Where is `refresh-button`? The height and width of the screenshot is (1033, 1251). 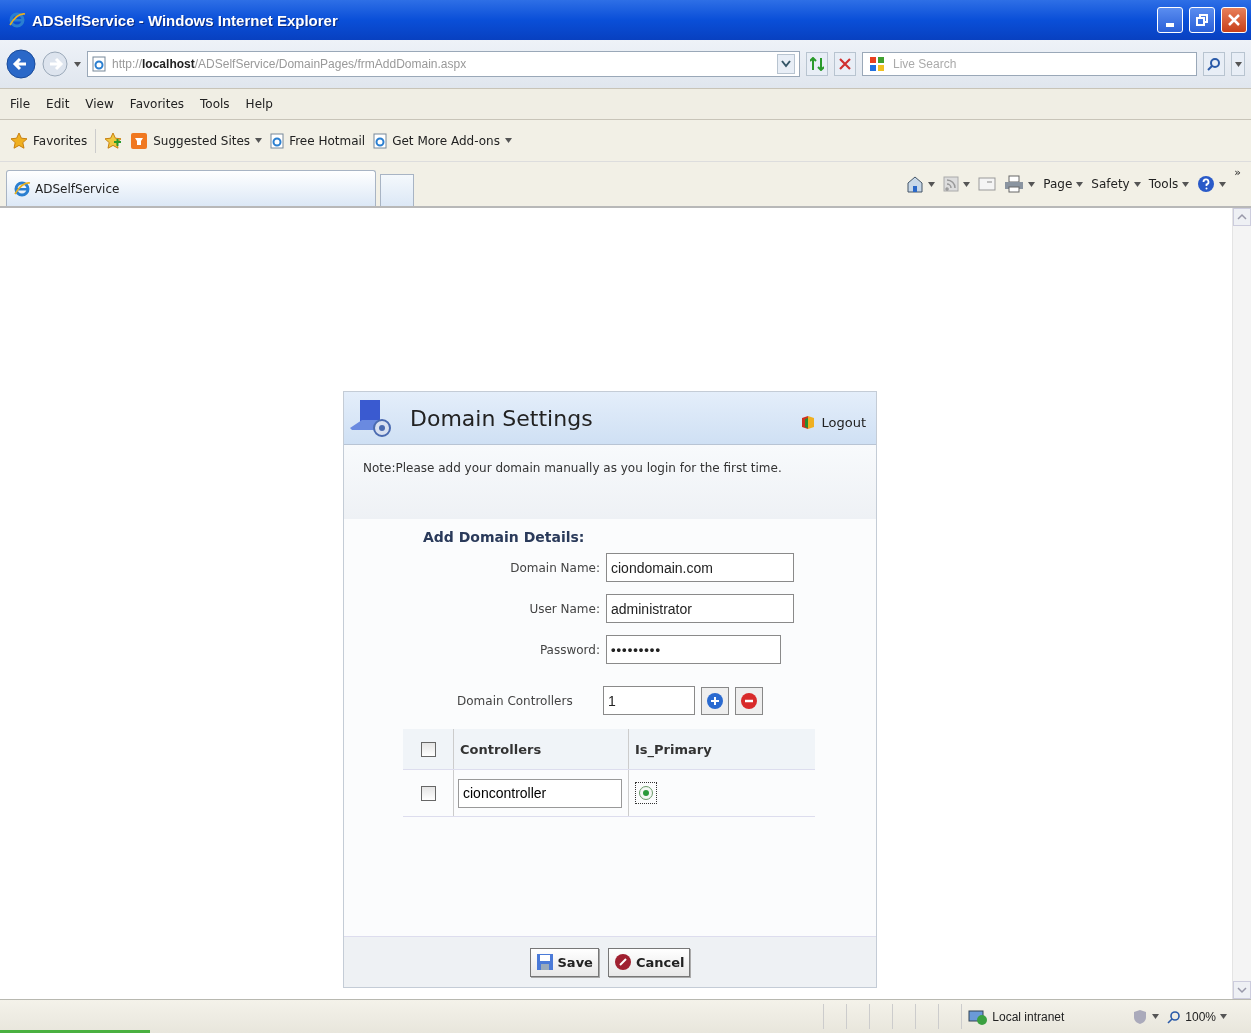
refresh-button is located at coordinates (817, 64).